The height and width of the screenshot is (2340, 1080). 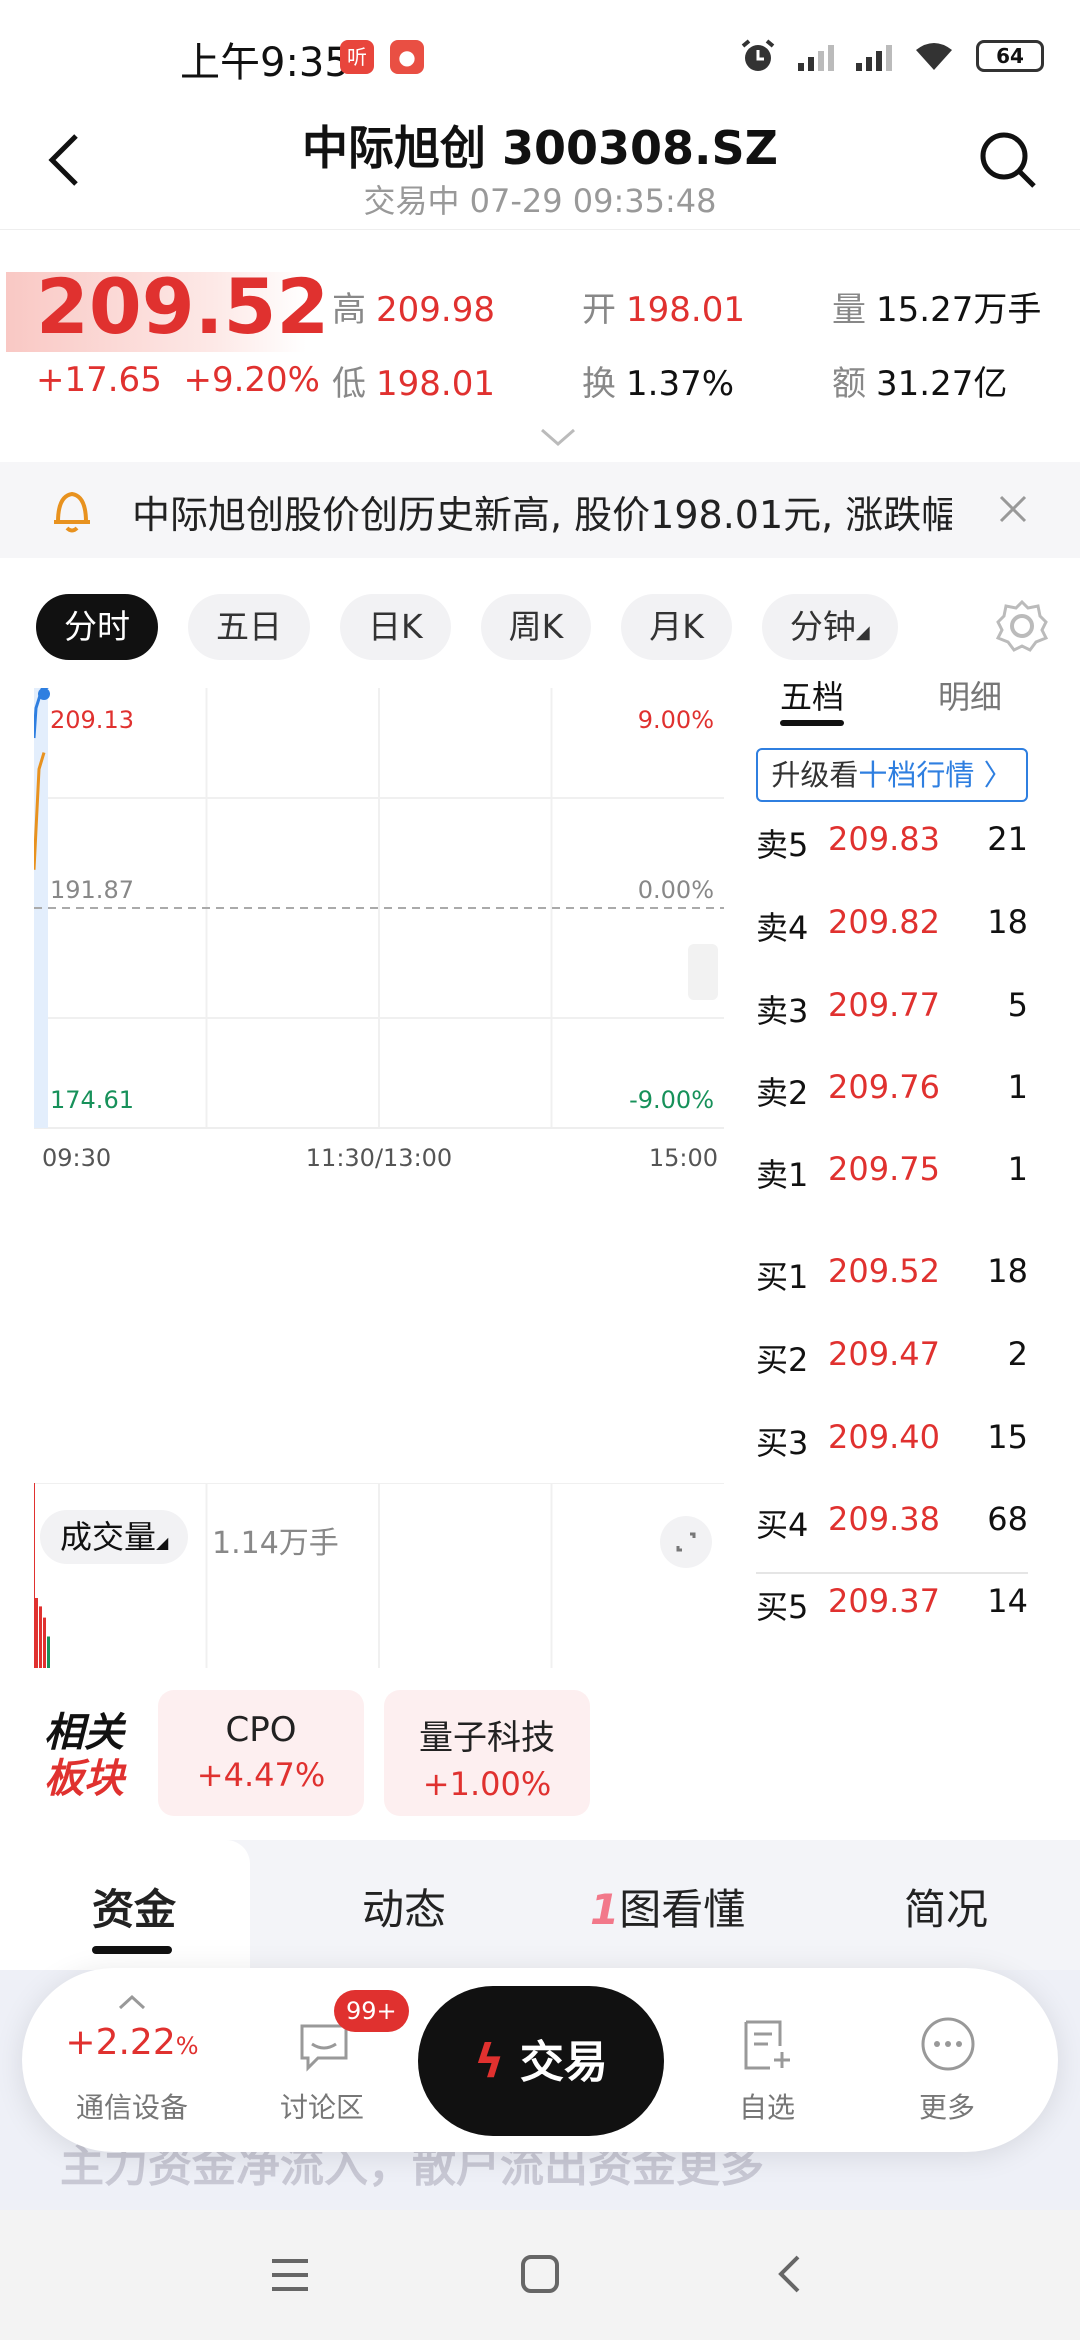 What do you see at coordinates (540, 55) in the screenshot?
I see `status-bar: 上午9:35 听 ● 64` at bounding box center [540, 55].